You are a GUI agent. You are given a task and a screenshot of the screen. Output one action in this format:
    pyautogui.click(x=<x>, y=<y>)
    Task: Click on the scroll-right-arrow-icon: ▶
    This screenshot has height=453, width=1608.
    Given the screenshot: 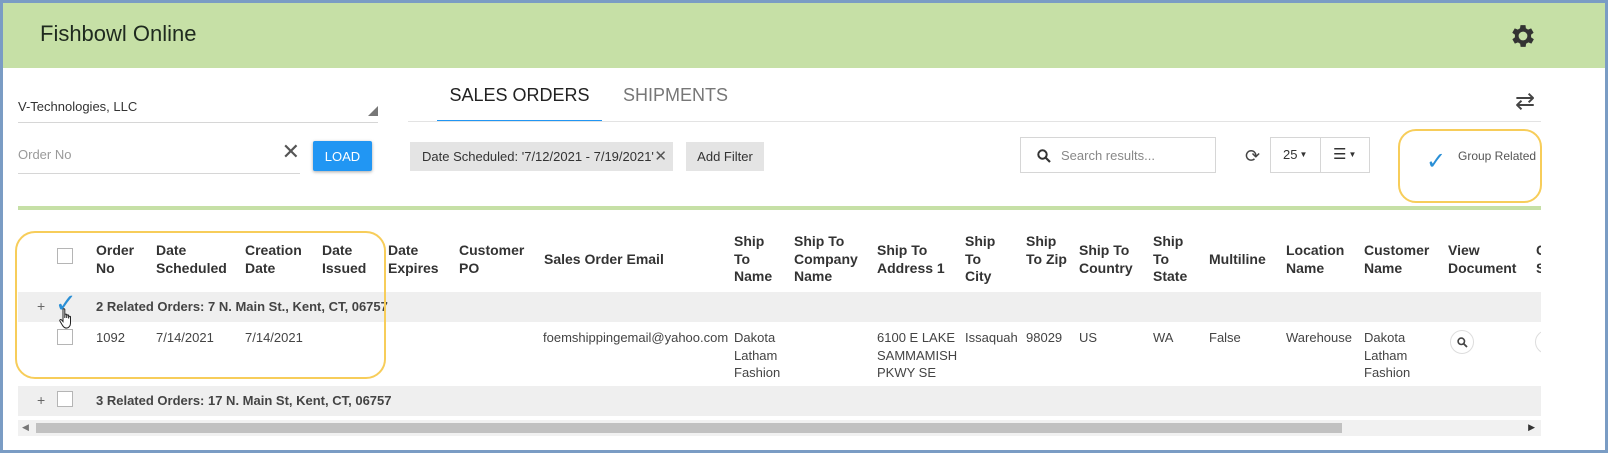 What is the action you would take?
    pyautogui.click(x=1531, y=427)
    